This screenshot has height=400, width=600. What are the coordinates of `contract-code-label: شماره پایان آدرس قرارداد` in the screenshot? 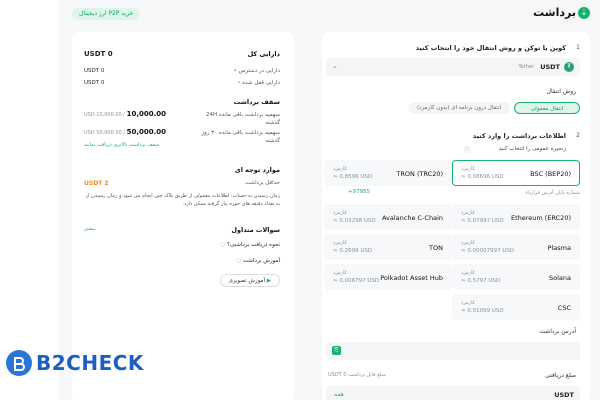 It's located at (552, 193).